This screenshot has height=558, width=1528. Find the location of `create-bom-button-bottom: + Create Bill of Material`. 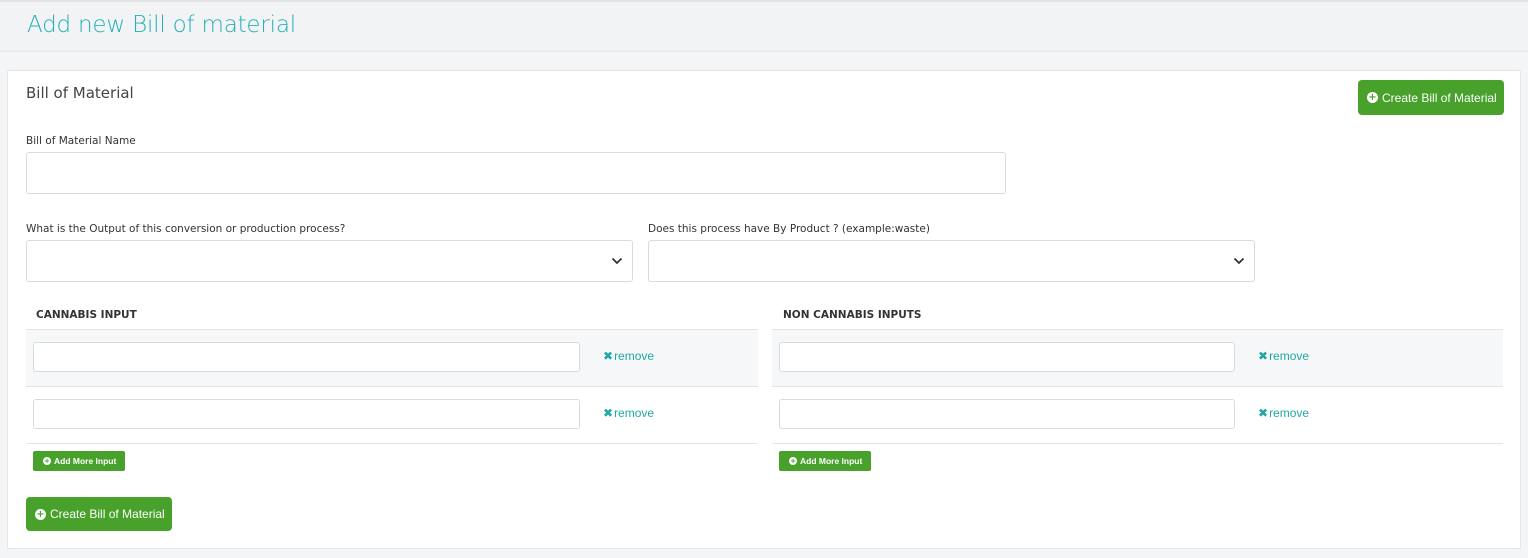

create-bom-button-bottom: + Create Bill of Material is located at coordinates (99, 514).